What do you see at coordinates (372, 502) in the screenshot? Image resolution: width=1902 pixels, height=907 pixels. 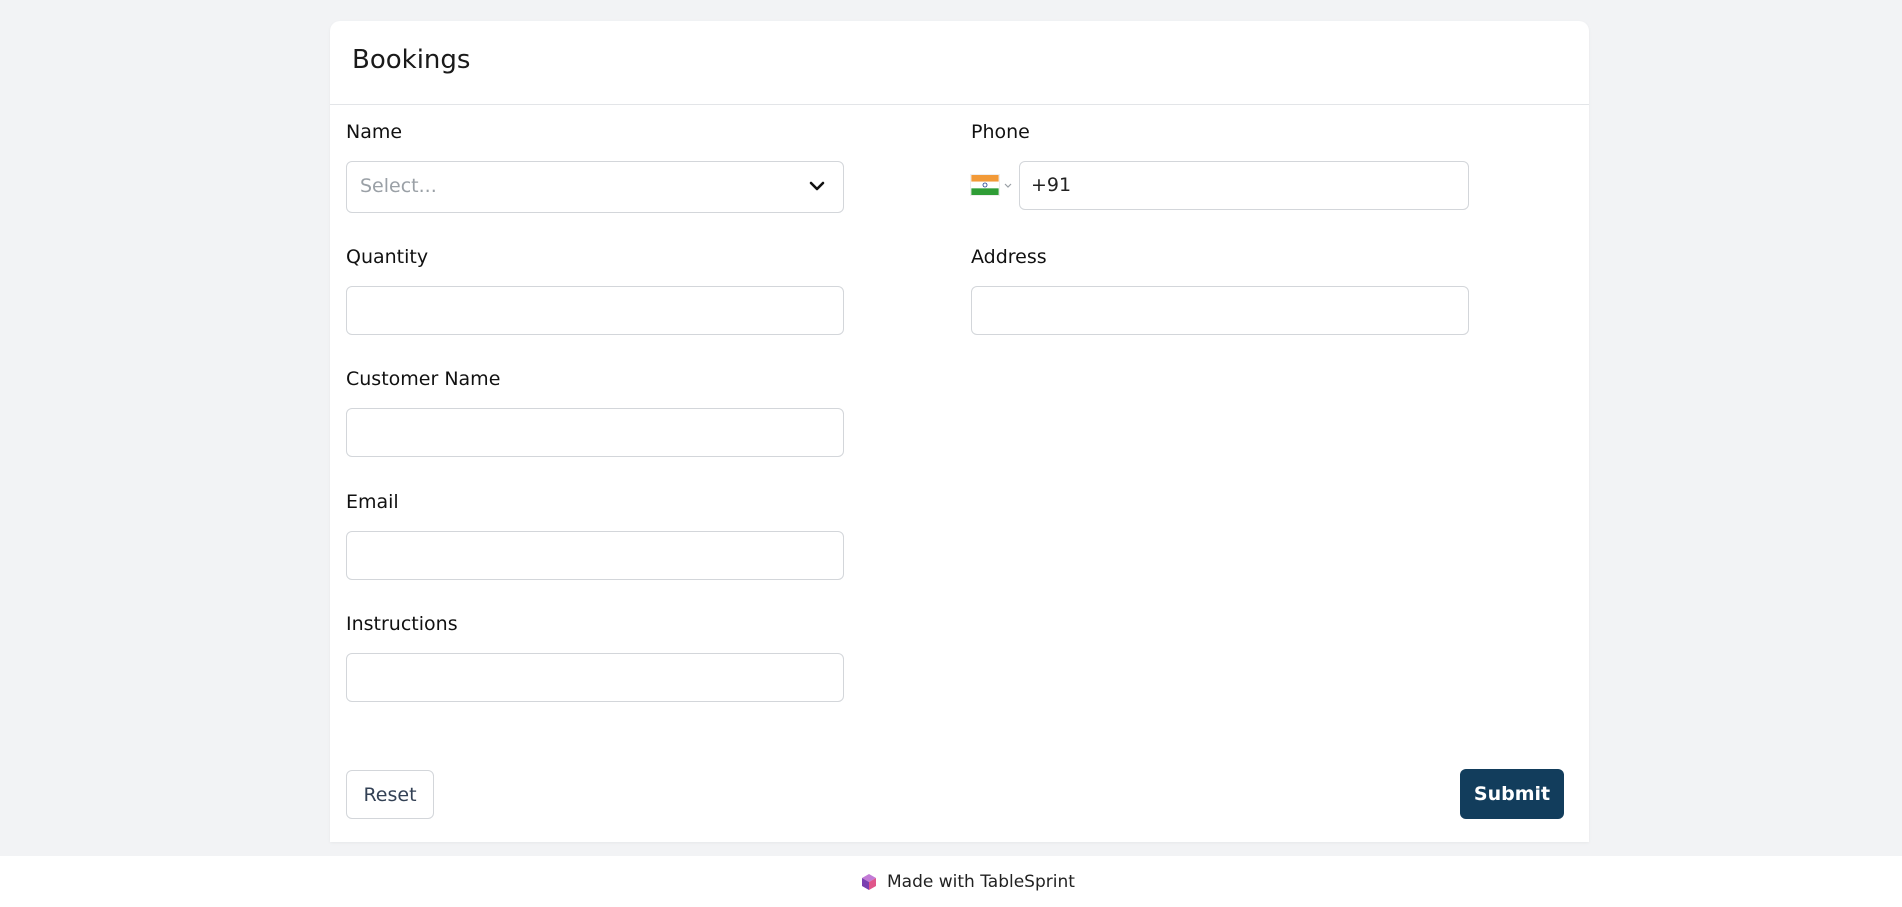 I see `email-label: Email` at bounding box center [372, 502].